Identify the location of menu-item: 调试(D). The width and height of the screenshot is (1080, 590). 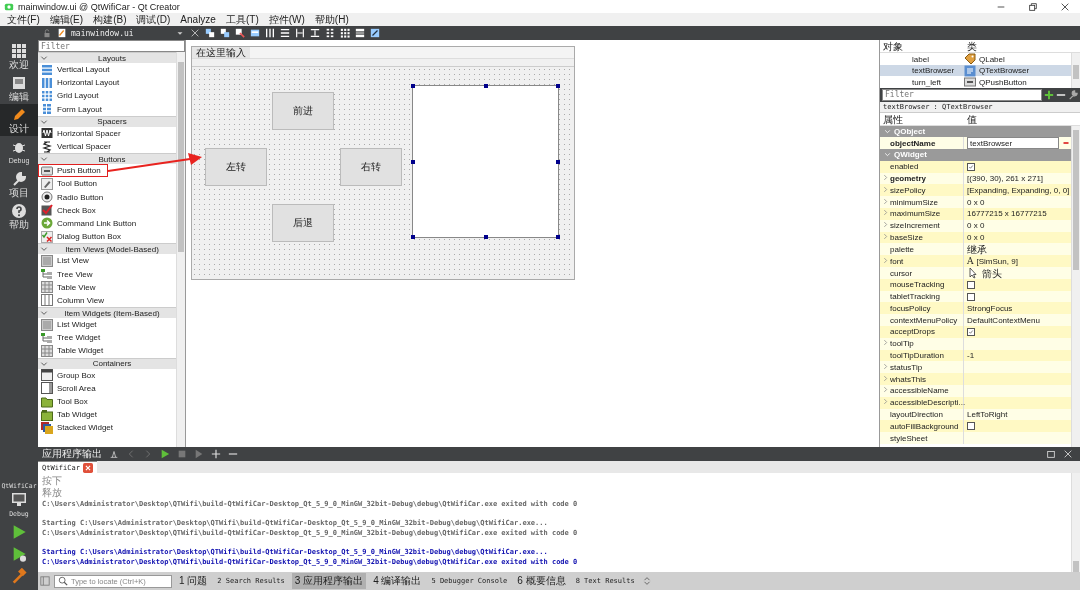
(153, 19).